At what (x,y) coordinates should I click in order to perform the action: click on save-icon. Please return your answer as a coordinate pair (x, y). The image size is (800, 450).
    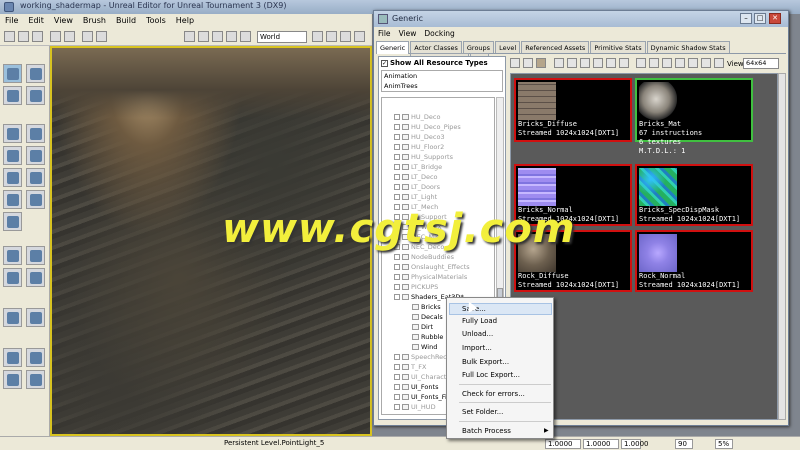
    Looking at the image, I should click on (37, 36).